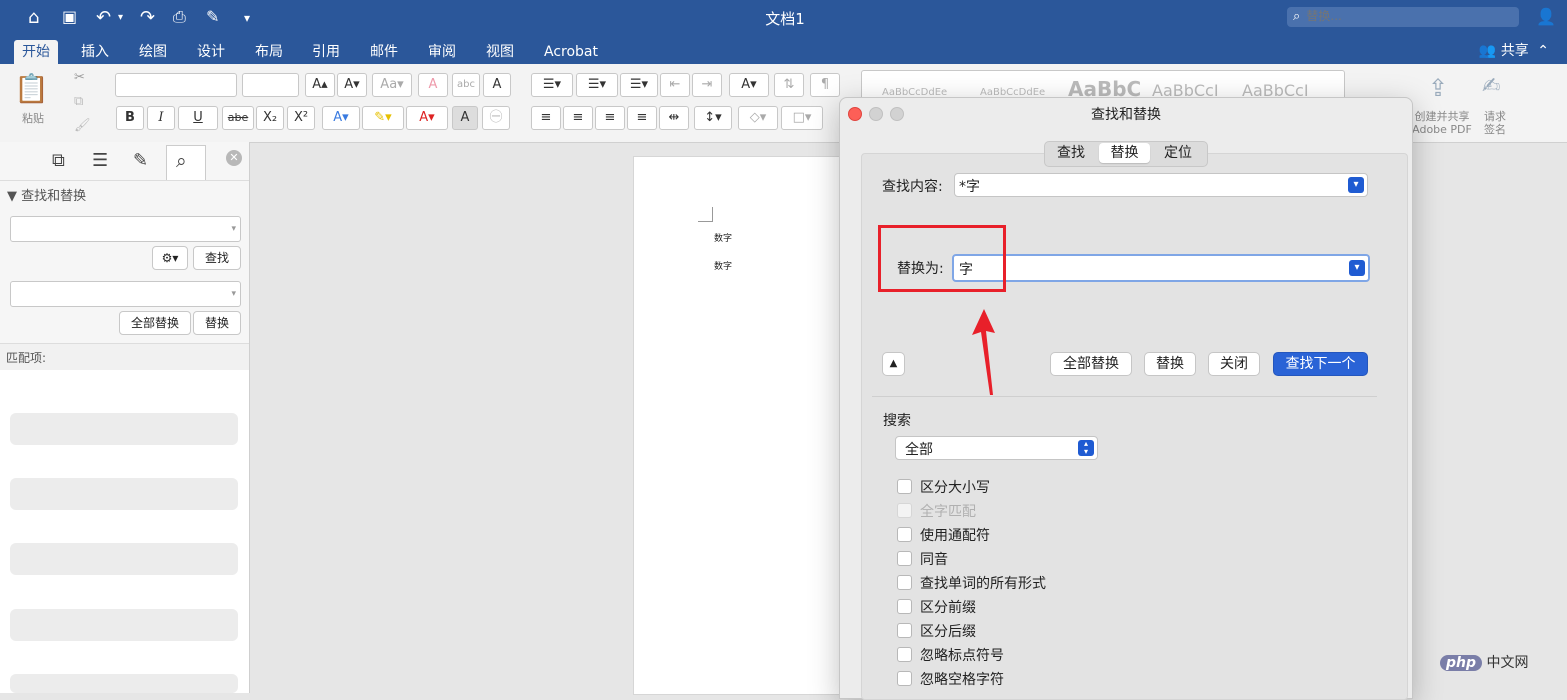 The height and width of the screenshot is (700, 1567). I want to click on clipboard-icon: 📋, so click(31, 88).